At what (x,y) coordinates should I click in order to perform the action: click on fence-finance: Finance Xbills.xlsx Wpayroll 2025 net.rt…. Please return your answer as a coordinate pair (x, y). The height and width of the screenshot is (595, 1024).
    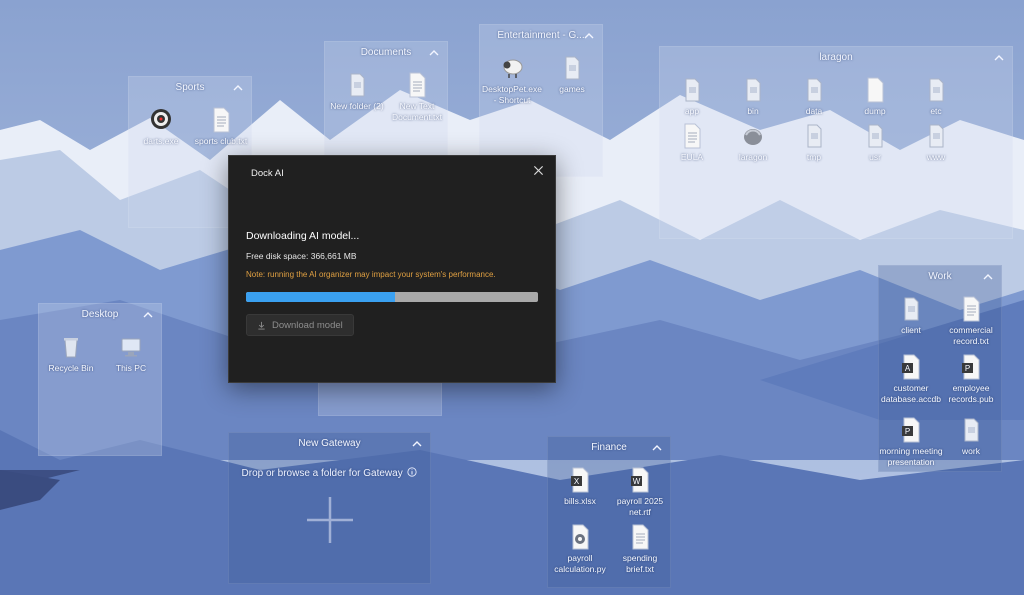
    Looking at the image, I should click on (609, 512).